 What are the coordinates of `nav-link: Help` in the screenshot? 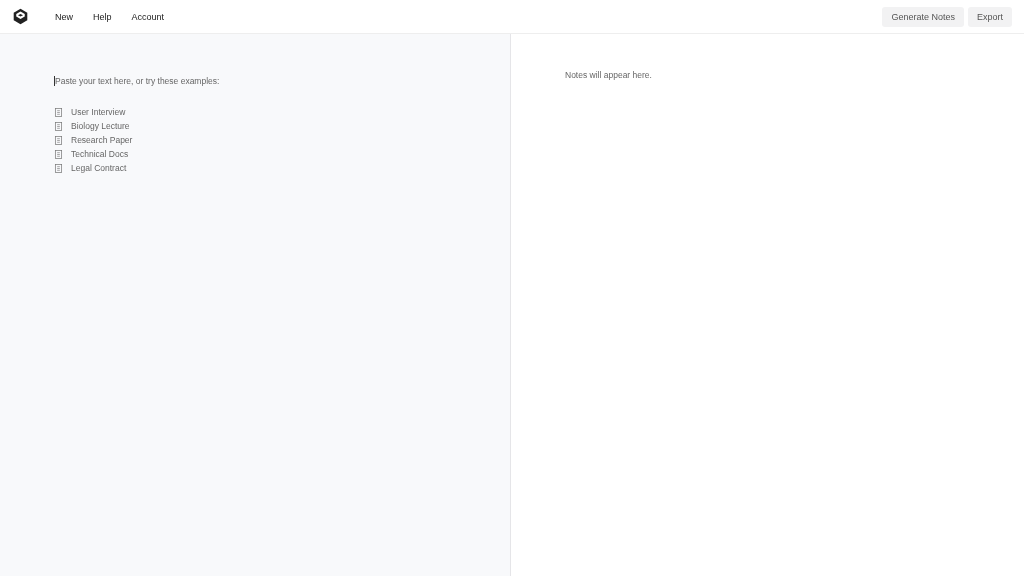 It's located at (102, 16).